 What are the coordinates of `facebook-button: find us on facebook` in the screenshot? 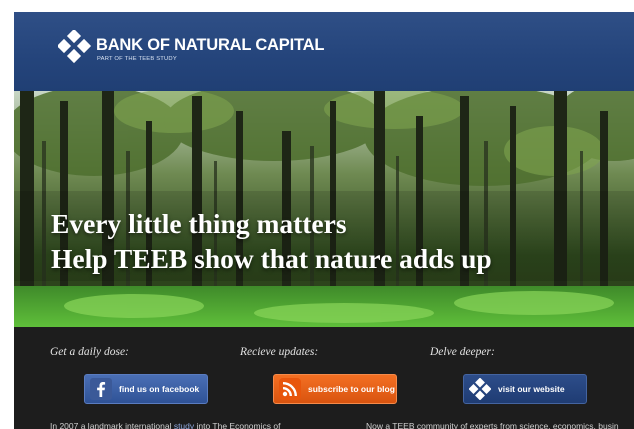 It's located at (146, 389).